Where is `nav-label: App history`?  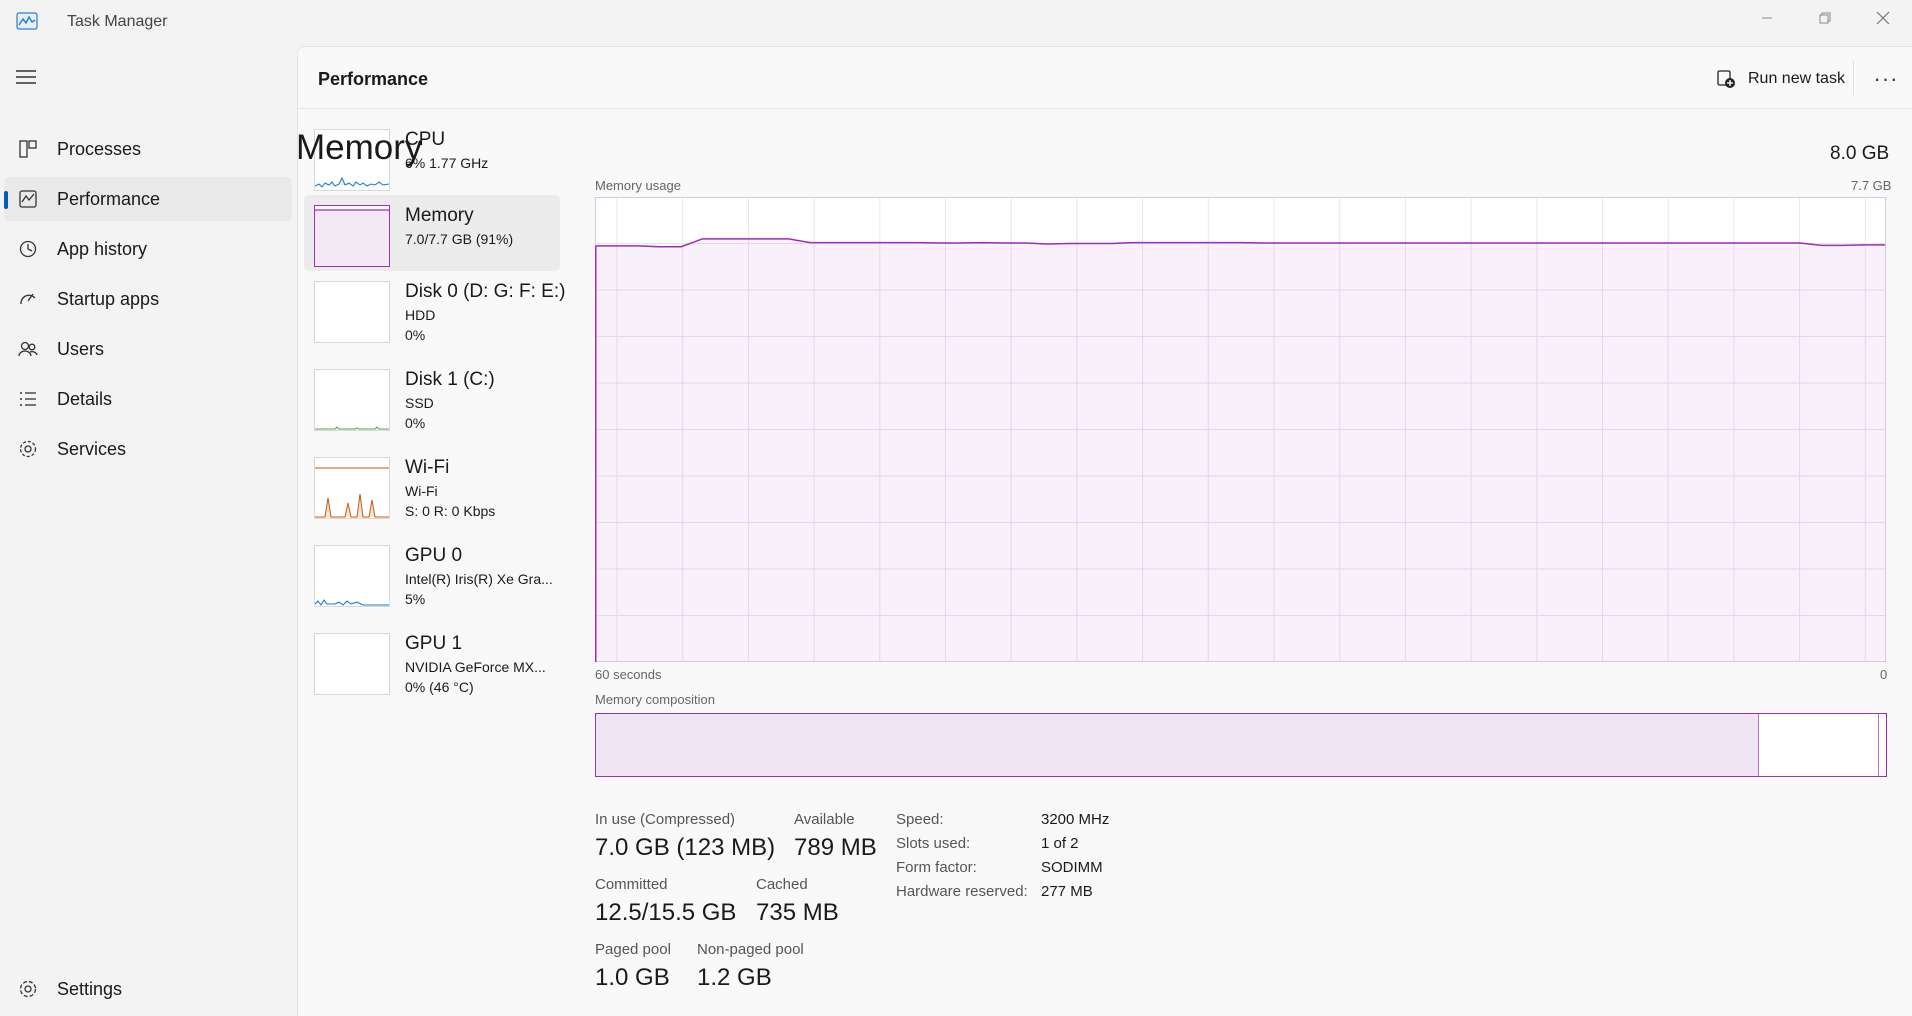
nav-label: App history is located at coordinates (102, 249).